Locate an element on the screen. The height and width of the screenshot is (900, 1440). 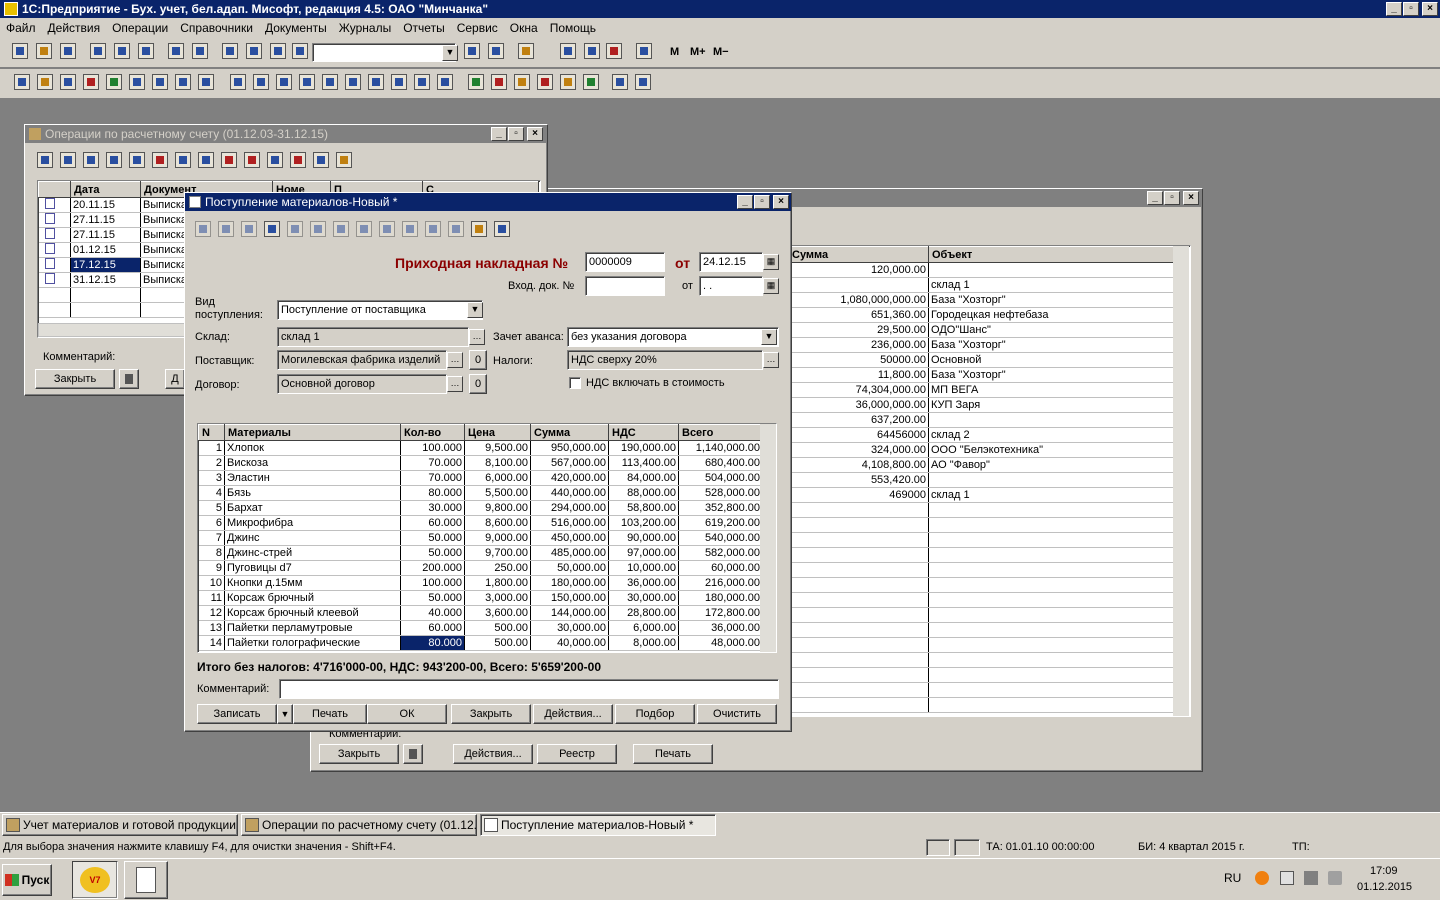
material-qty: 50.000 is located at coordinates (432, 553).